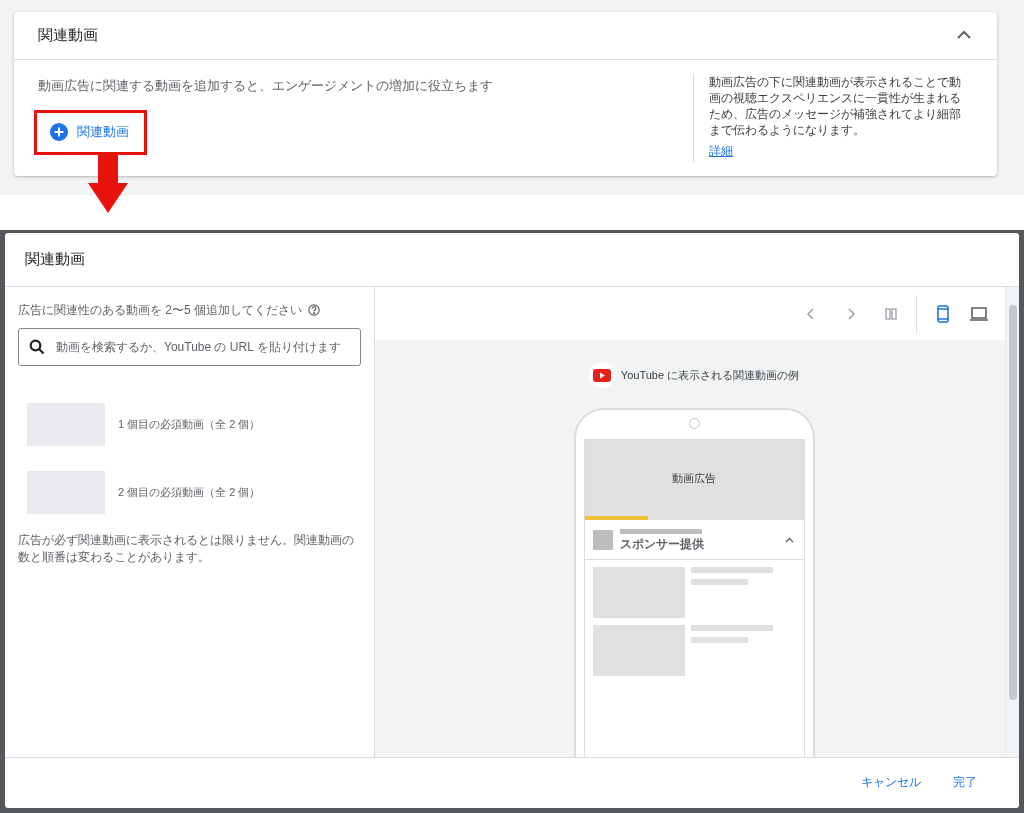 This screenshot has width=1024, height=813. Describe the element at coordinates (943, 313) in the screenshot. I see `phone-icon` at that location.